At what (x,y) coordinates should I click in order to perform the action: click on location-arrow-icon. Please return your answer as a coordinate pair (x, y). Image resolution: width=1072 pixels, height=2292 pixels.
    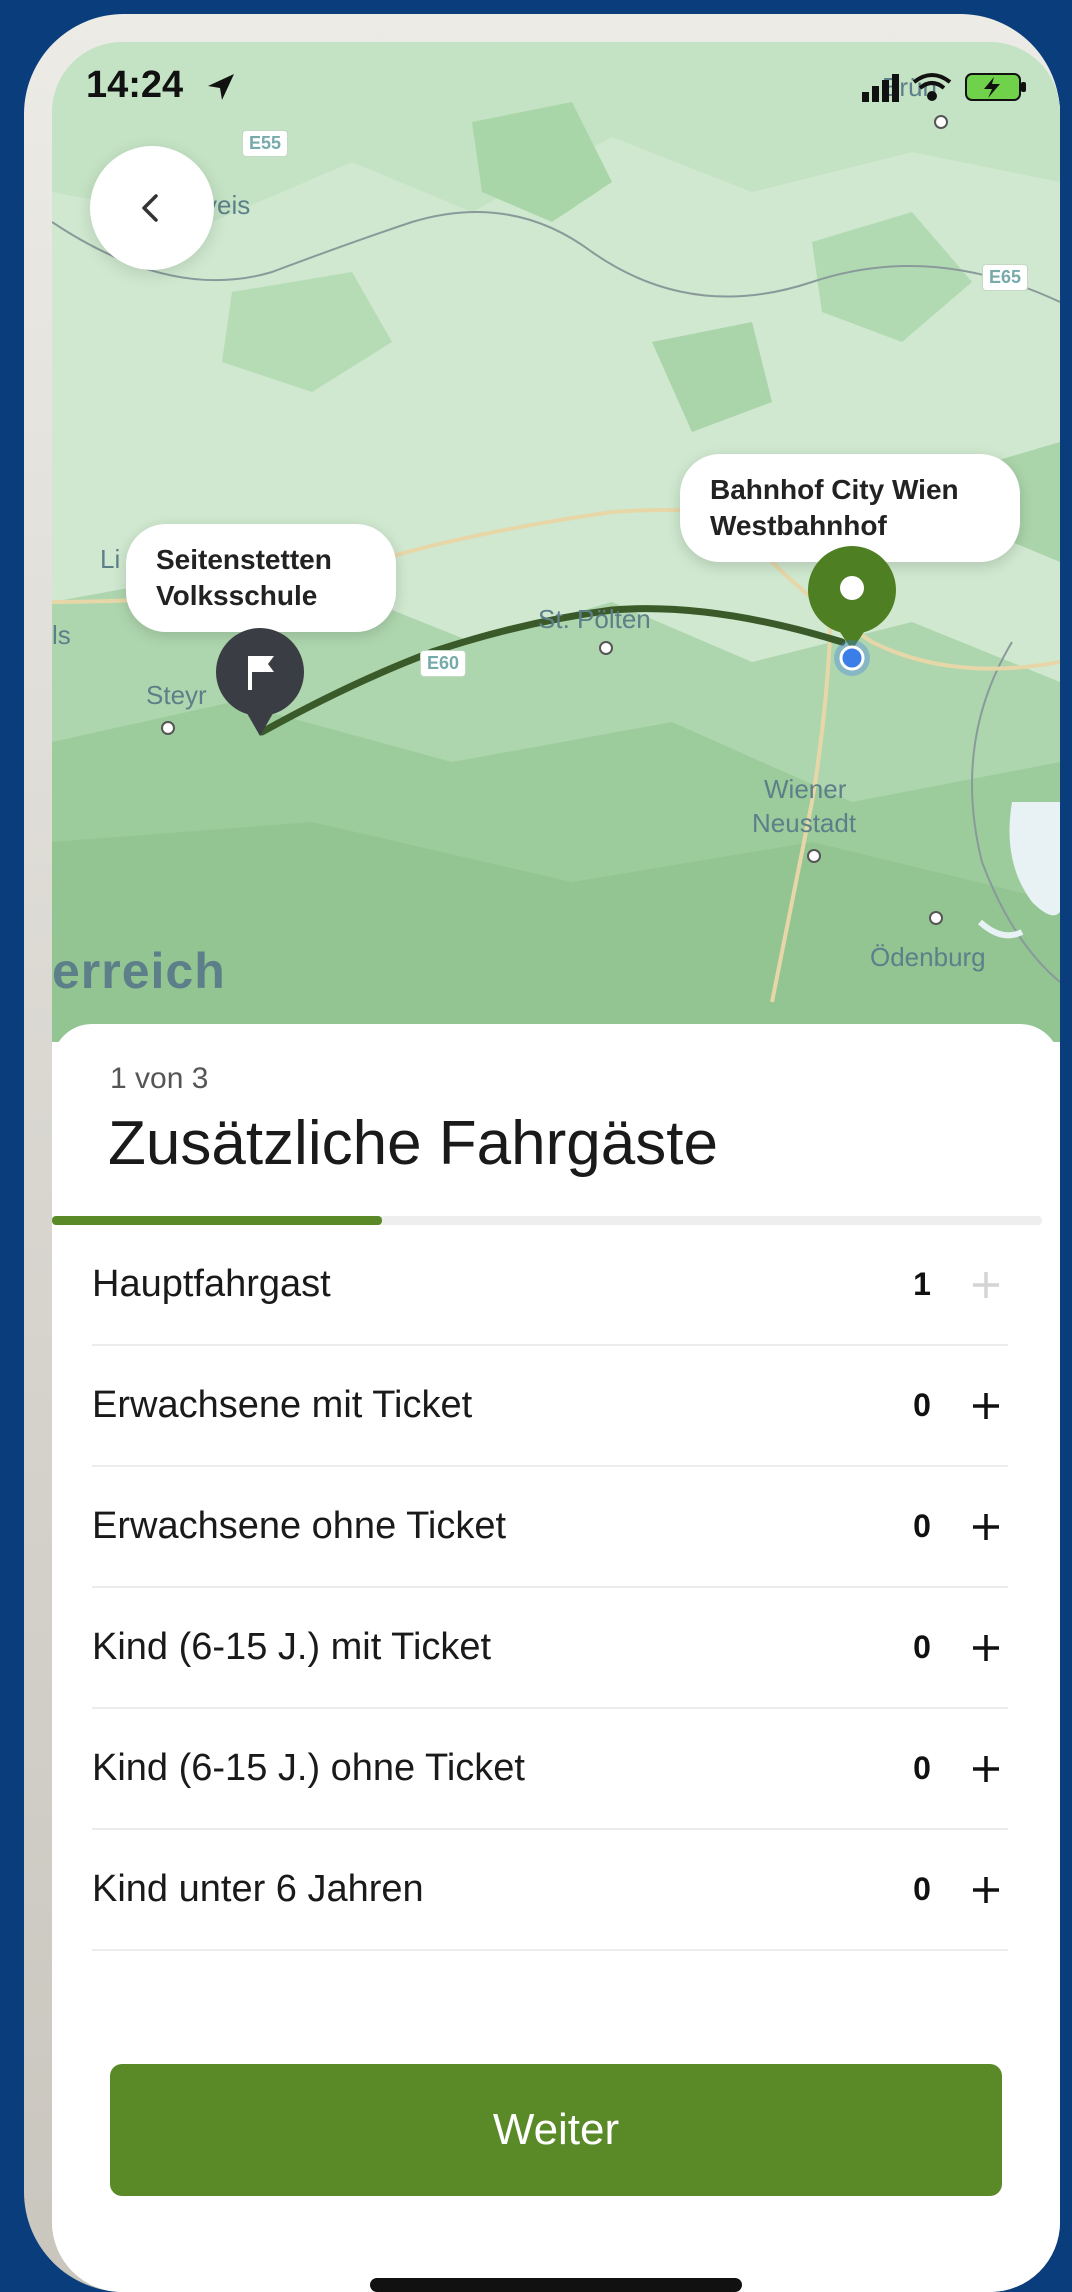
    Looking at the image, I should click on (221, 87).